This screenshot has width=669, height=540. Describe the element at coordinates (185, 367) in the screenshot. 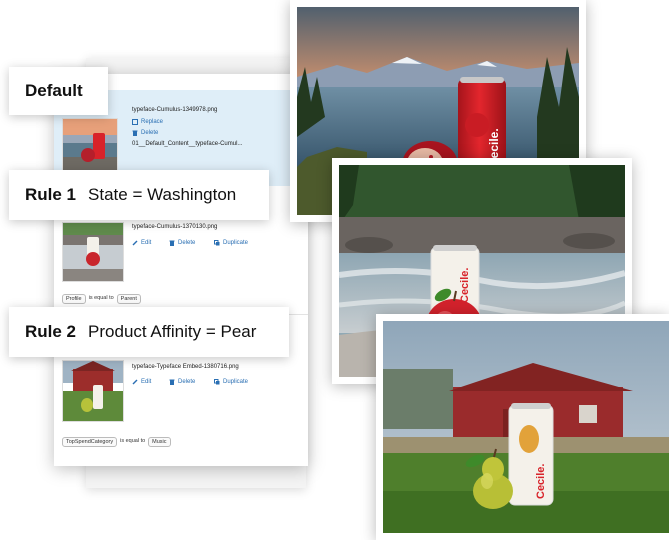

I see `rule2-filename: typeface-Typeface Embed-1380716.png` at that location.